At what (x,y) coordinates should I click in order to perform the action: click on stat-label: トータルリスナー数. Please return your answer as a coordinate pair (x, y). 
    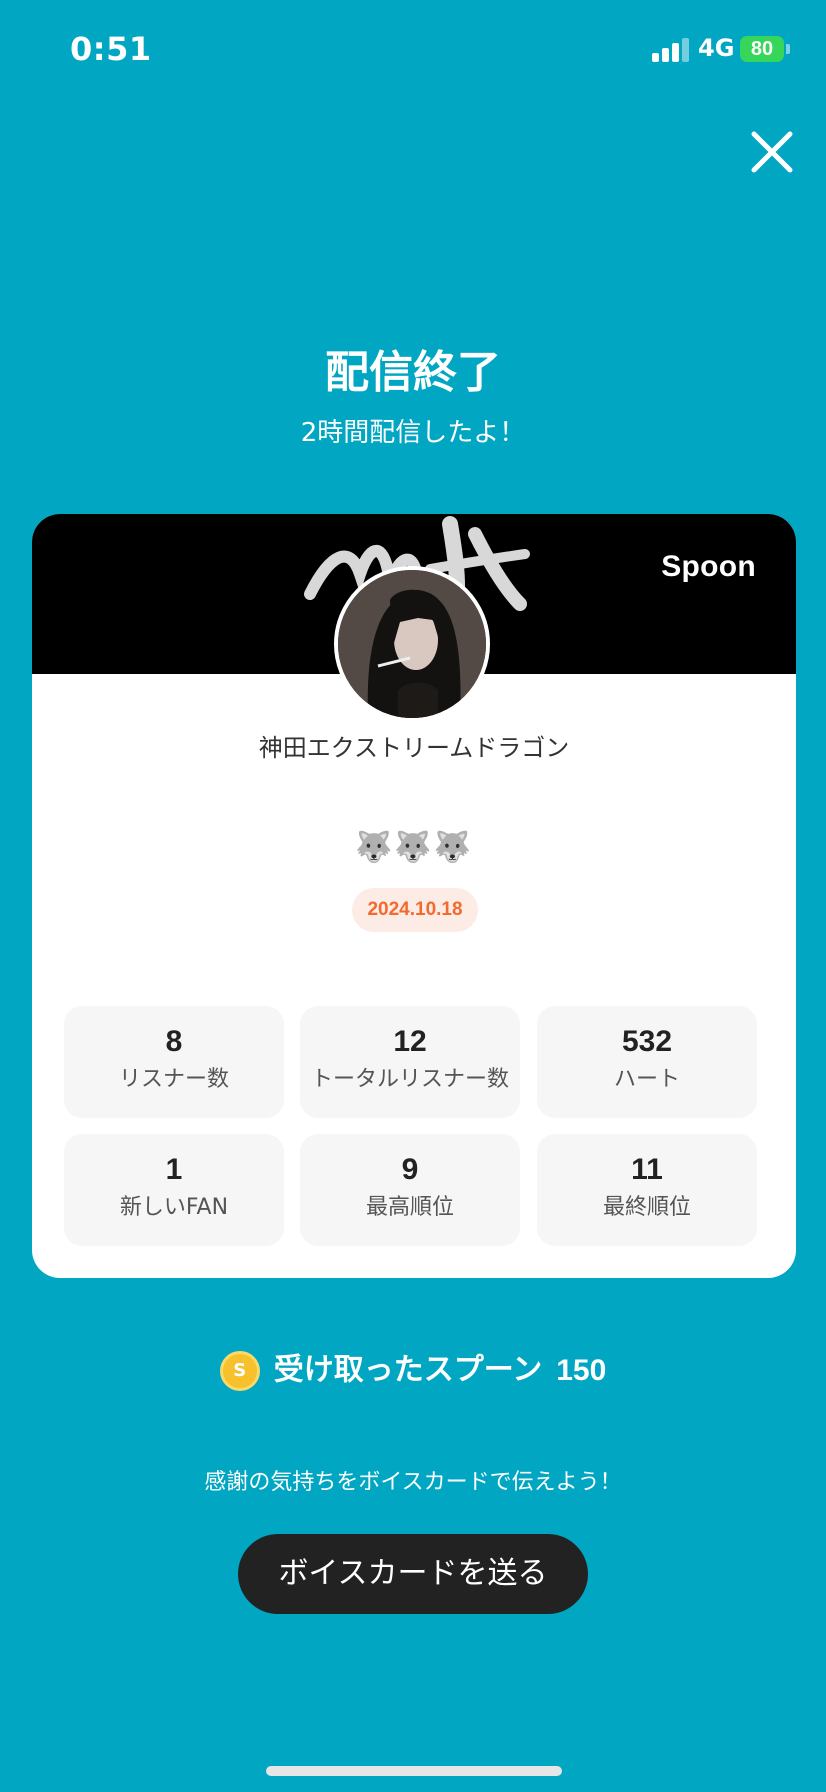
    Looking at the image, I should click on (409, 1079).